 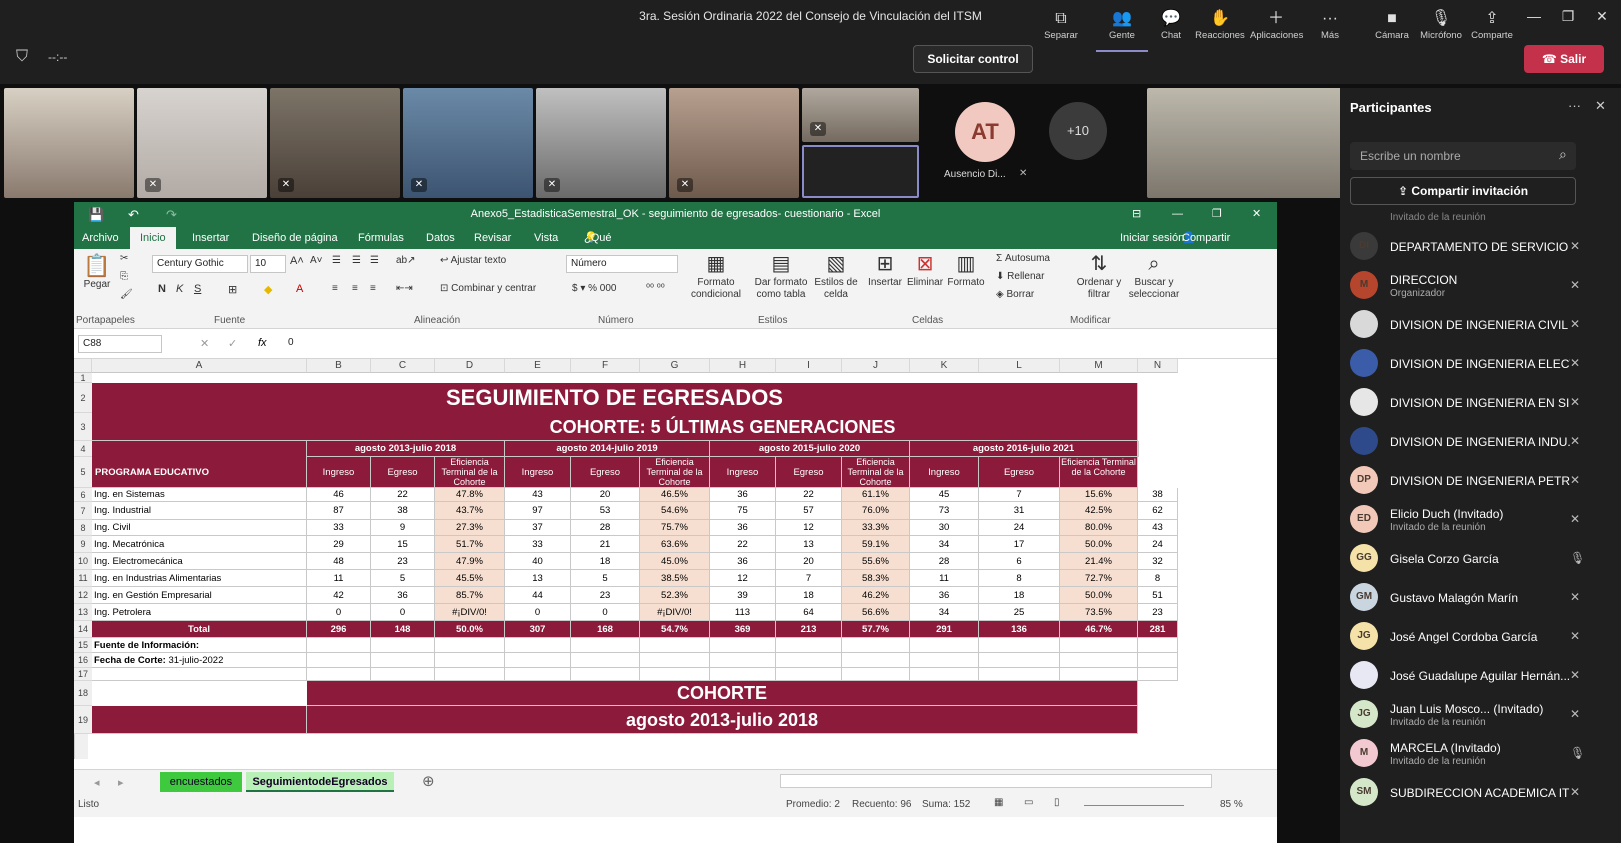 What do you see at coordinates (406, 260) in the screenshot?
I see `orientation-icon: ab↗` at bounding box center [406, 260].